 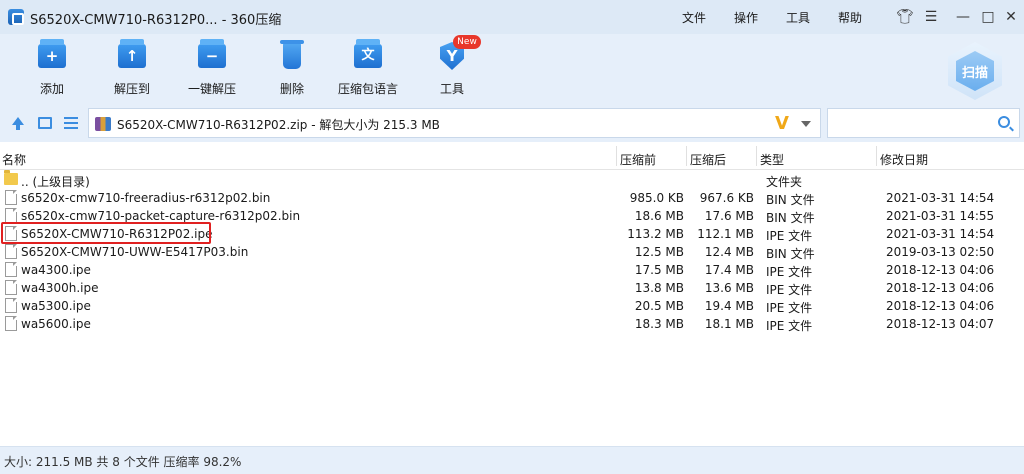 What do you see at coordinates (512, 460) in the screenshot?
I see `status-bar: 大小: 211.5 MB 共 8 个文件 压缩率 98.2%` at bounding box center [512, 460].